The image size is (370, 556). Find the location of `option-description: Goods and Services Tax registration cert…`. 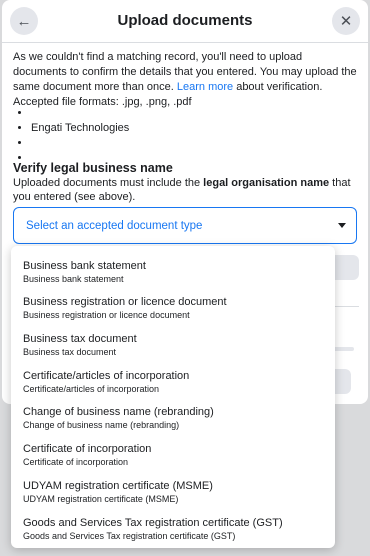

option-description: Goods and Services Tax registration cert… is located at coordinates (129, 536).